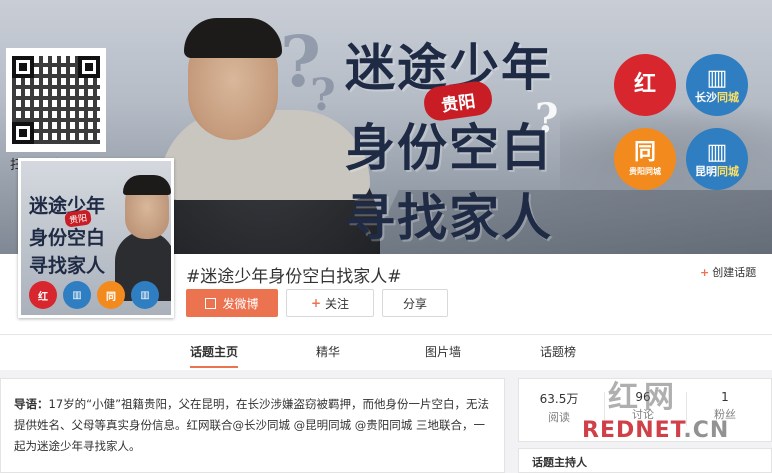 This screenshot has height=473, width=772. What do you see at coordinates (147, 185) in the screenshot?
I see `thumb-person-hair` at bounding box center [147, 185].